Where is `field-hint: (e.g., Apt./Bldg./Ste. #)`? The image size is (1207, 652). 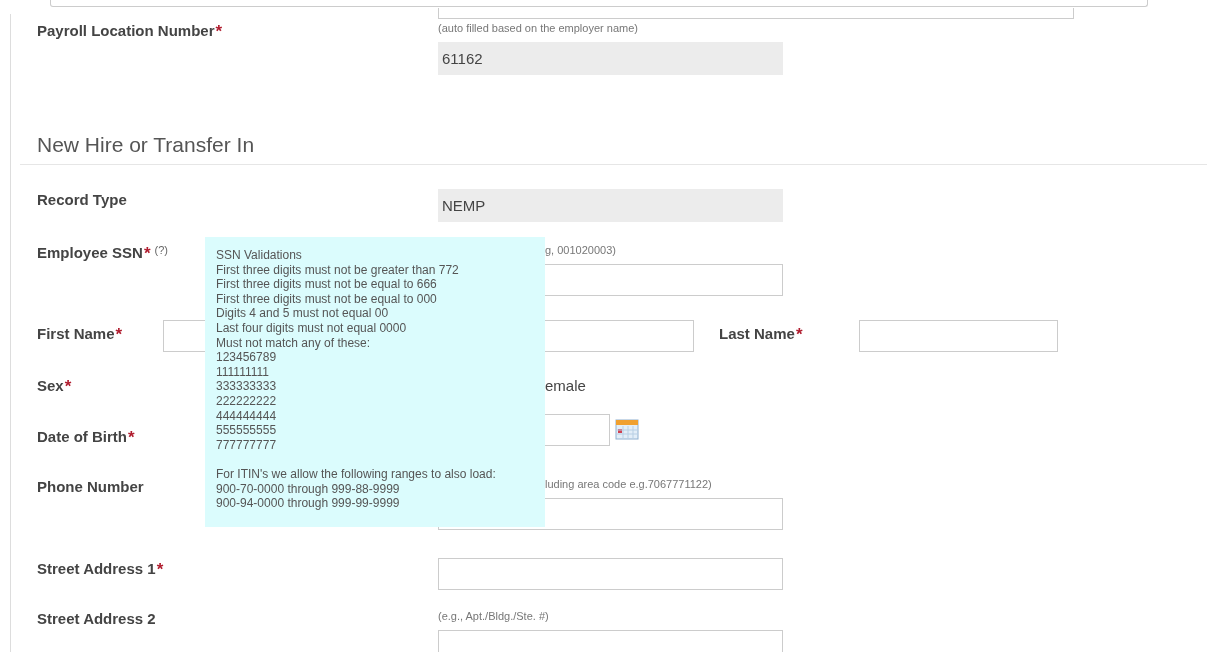 field-hint: (e.g., Apt./Bldg./Ste. #) is located at coordinates (494, 616).